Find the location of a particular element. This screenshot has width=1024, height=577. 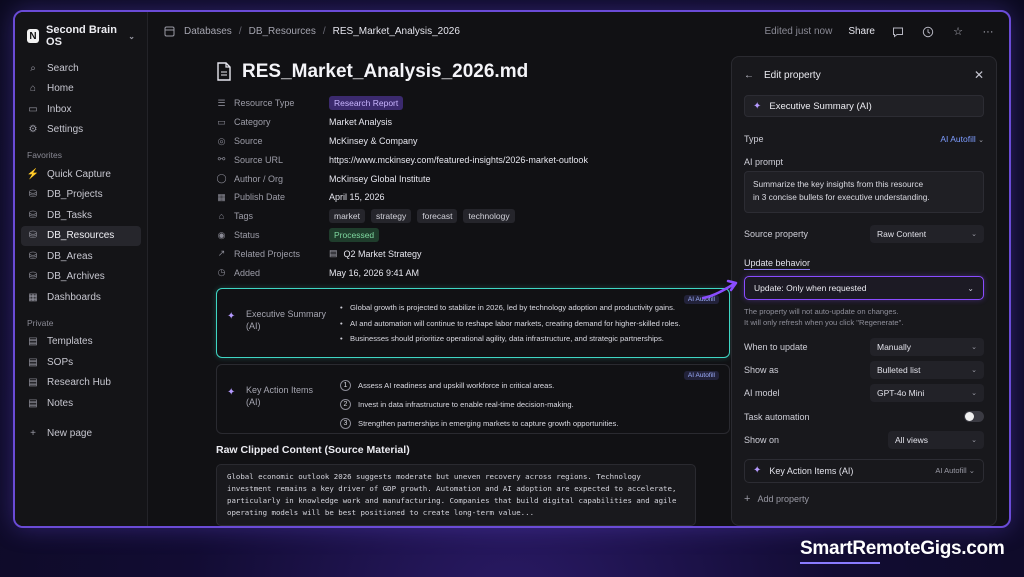

list-icon: ☰ is located at coordinates (221, 102).